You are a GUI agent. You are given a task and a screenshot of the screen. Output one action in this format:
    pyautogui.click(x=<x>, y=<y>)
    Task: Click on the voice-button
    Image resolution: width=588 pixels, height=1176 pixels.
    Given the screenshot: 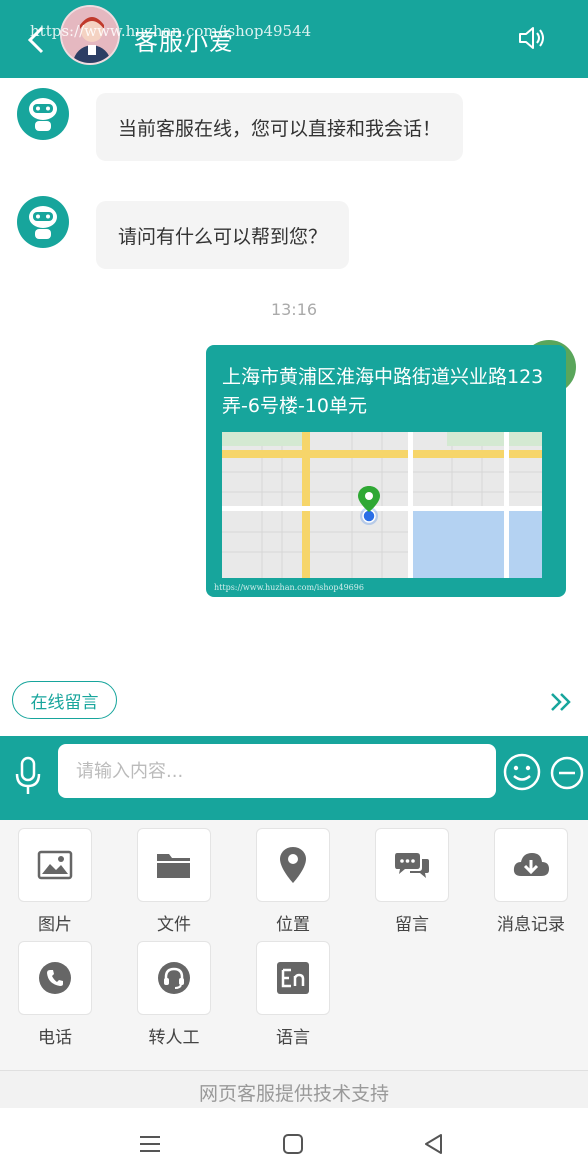 What is the action you would take?
    pyautogui.click(x=28, y=776)
    